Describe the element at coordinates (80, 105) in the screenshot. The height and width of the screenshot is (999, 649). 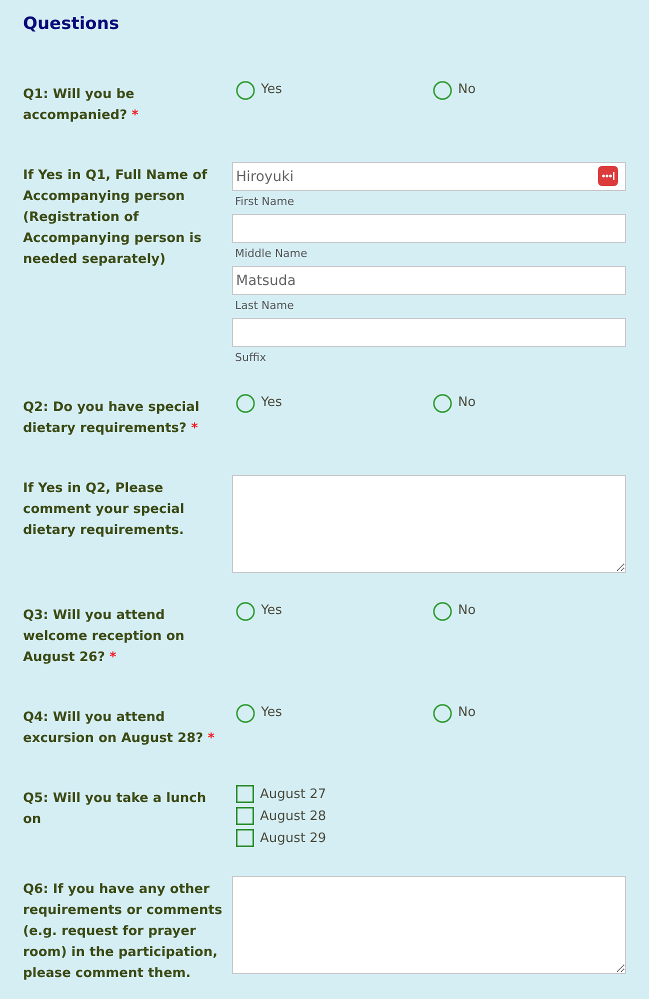
I see `question-label: Q1: Will you be accompanied? *` at that location.